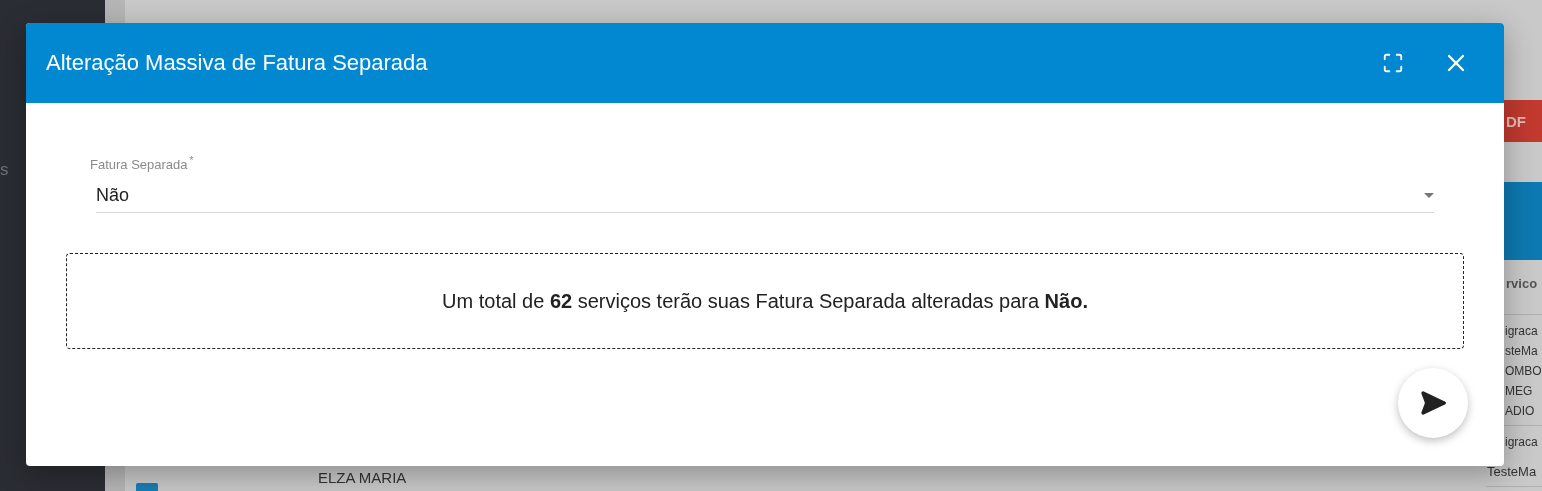 The width and height of the screenshot is (1542, 491). What do you see at coordinates (1512, 472) in the screenshot?
I see `table-cell-text: TesteMa` at bounding box center [1512, 472].